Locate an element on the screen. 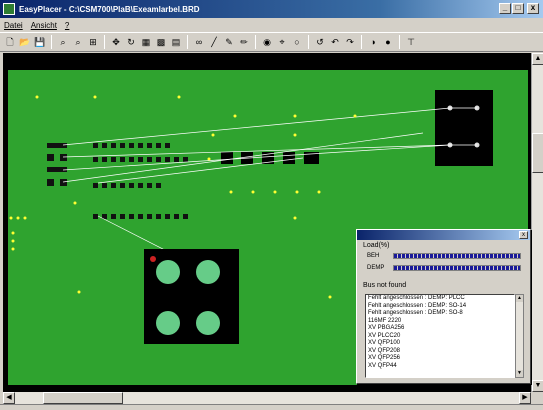  toolbar: 🗋 📂 💾 ⌕ ⌕ ⊞ ✥ ↻ ▦ ▩ ▤ ∞ ╱ ✎ ✏ ◉ ⌖ ○ ↺ ↶ ↷ ◑ ● ⊤ is located at coordinates (271, 42).